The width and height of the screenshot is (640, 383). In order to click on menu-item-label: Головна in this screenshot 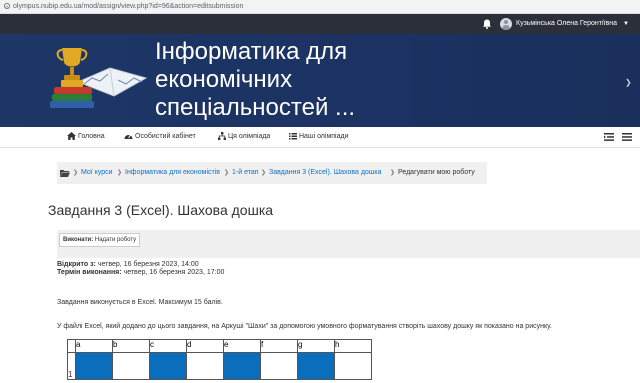, I will do `click(91, 136)`.